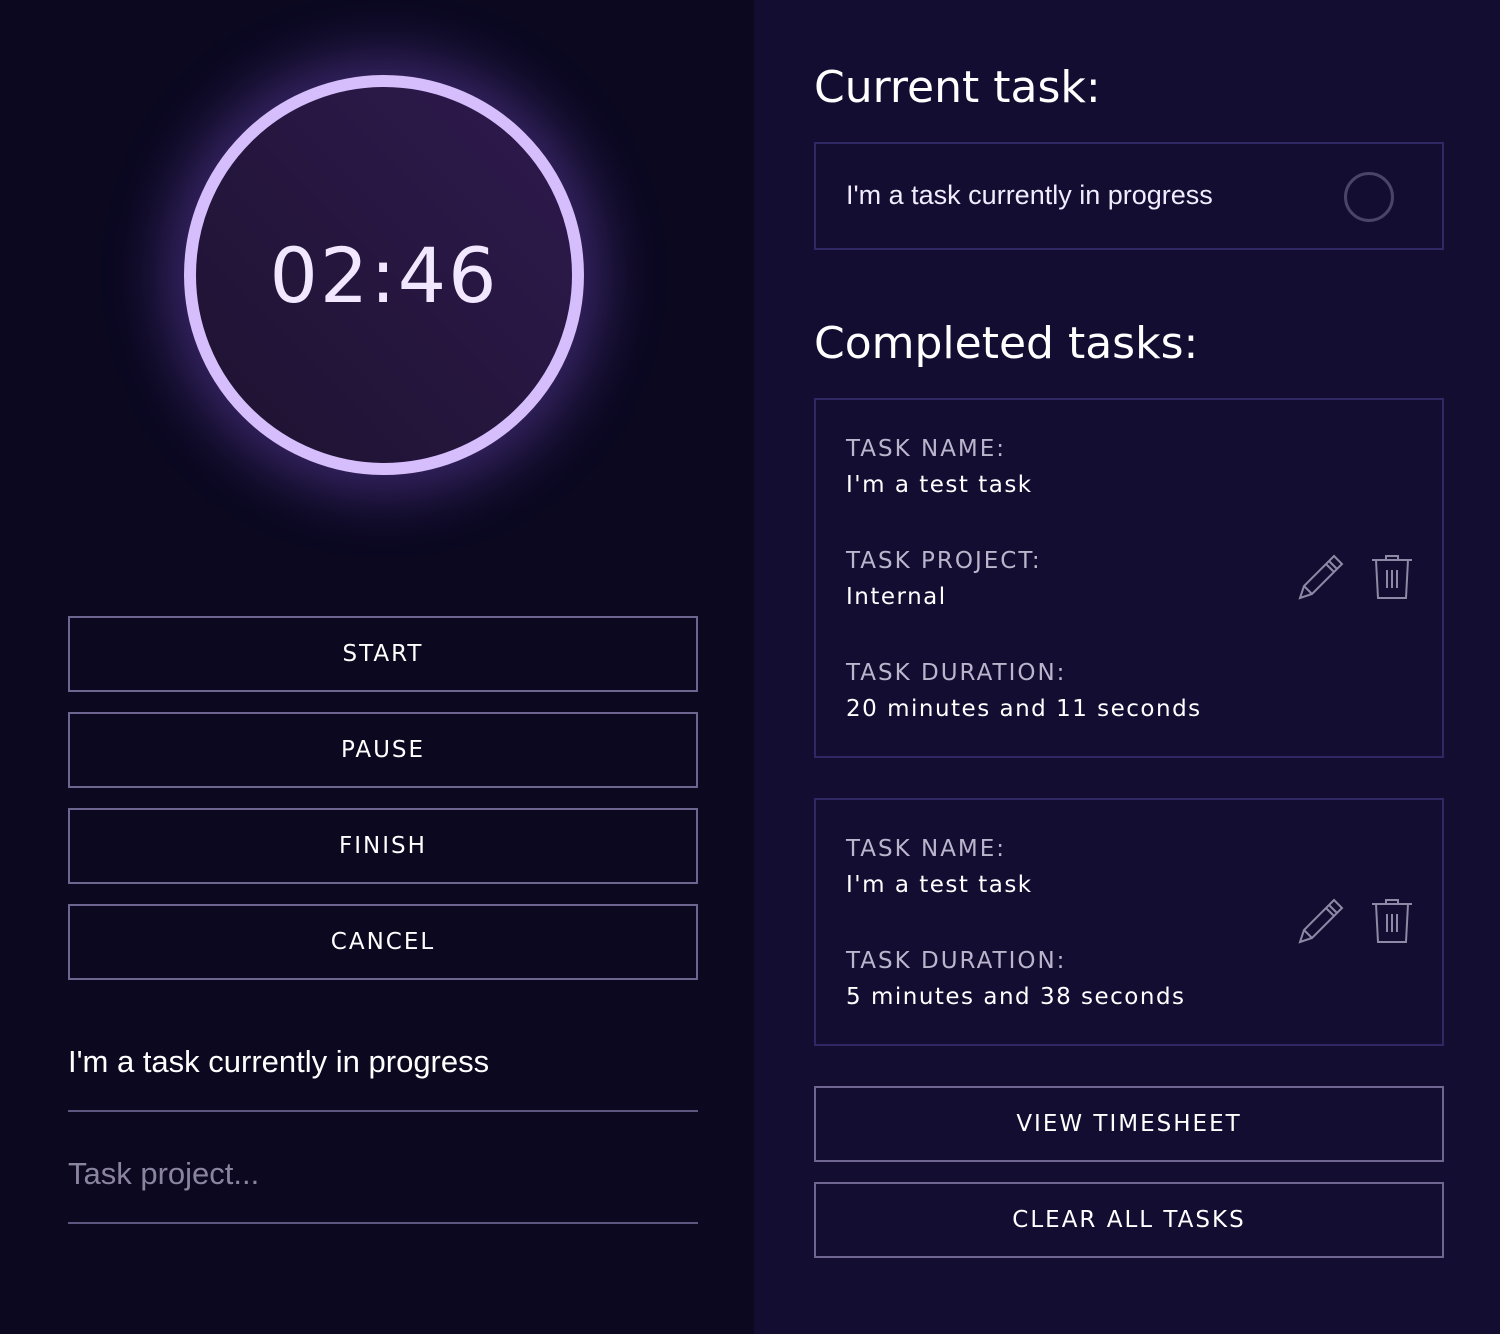 The width and height of the screenshot is (1500, 1334). What do you see at coordinates (1369, 197) in the screenshot?
I see `spinner-icon` at bounding box center [1369, 197].